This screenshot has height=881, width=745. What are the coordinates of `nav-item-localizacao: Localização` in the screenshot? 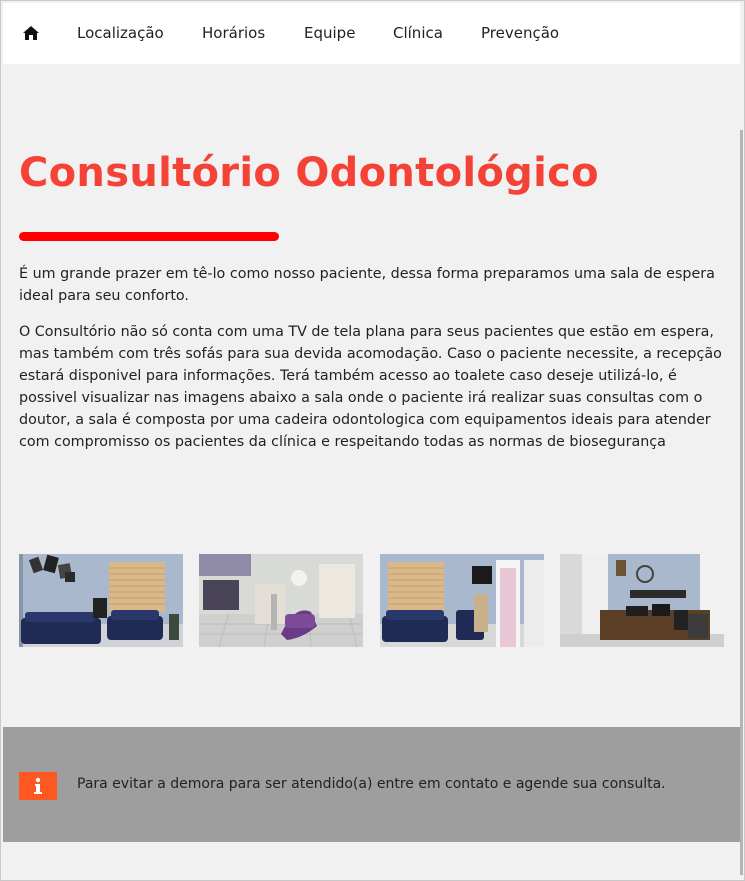 It's located at (120, 33).